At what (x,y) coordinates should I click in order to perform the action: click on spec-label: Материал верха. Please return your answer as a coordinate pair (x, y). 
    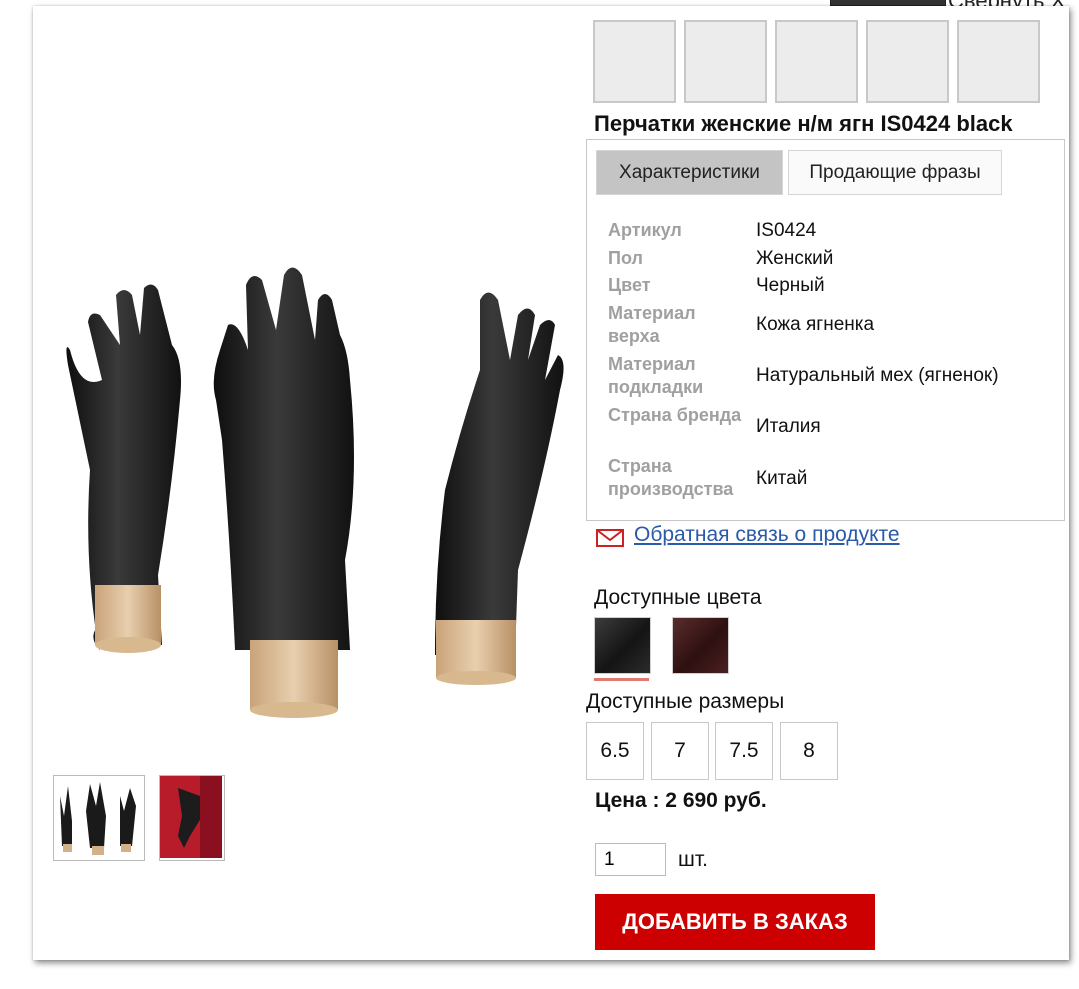
    Looking at the image, I should click on (652, 324).